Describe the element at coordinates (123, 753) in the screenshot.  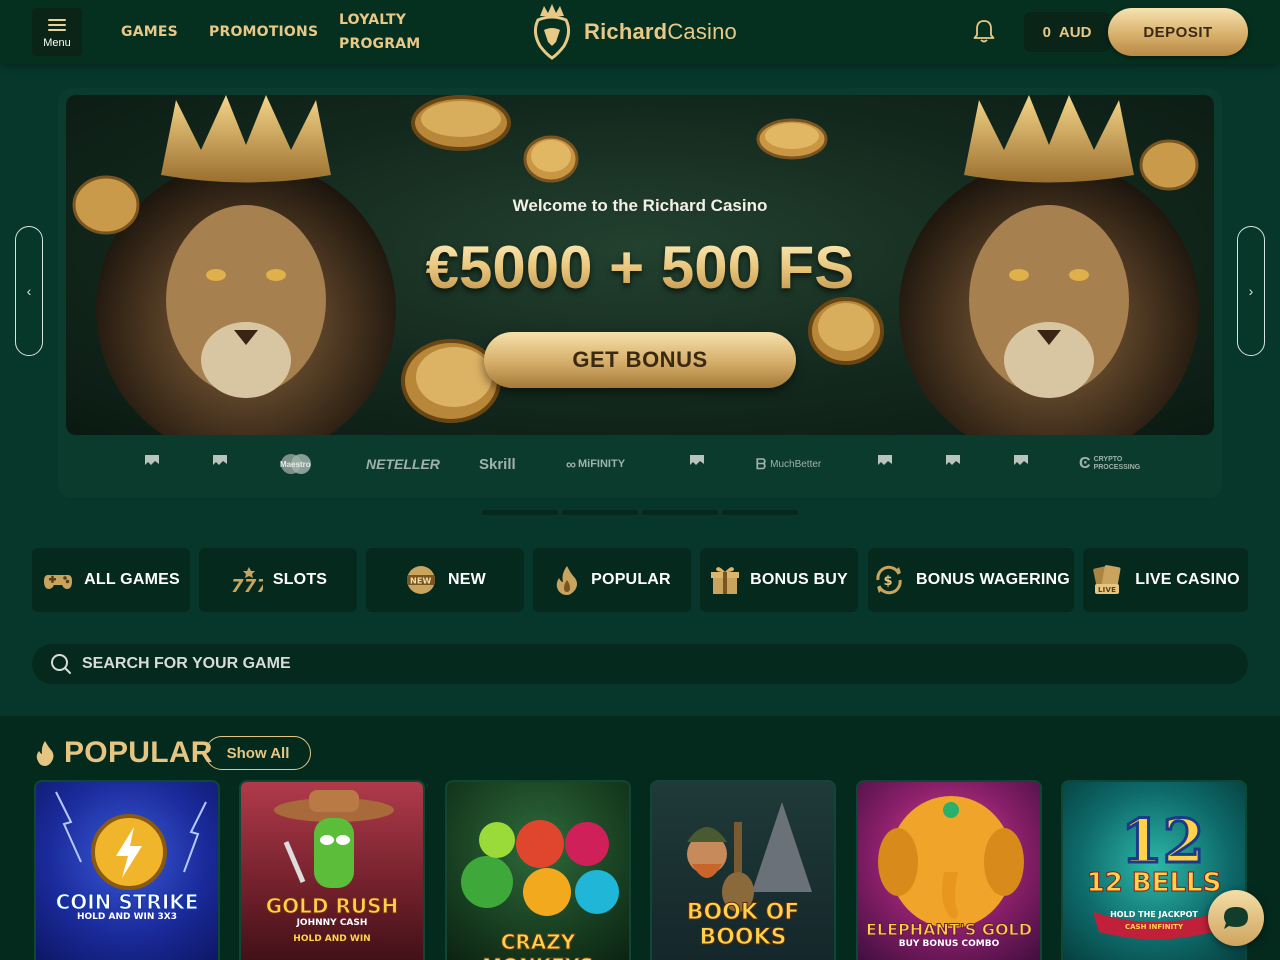
I see `popular-header: POPULAR` at that location.